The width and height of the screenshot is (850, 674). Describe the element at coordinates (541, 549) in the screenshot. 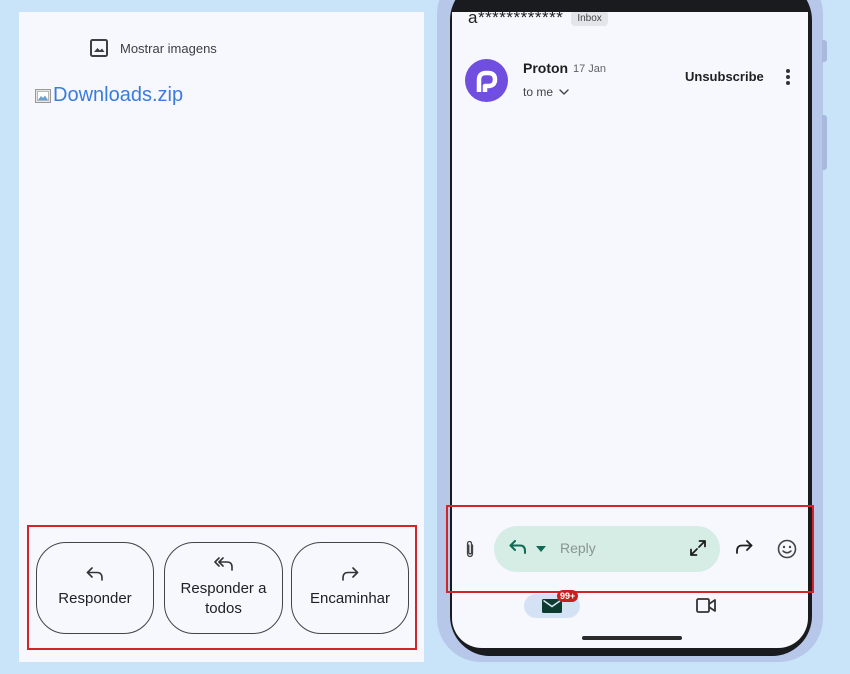

I see `caret-down-icon` at that location.